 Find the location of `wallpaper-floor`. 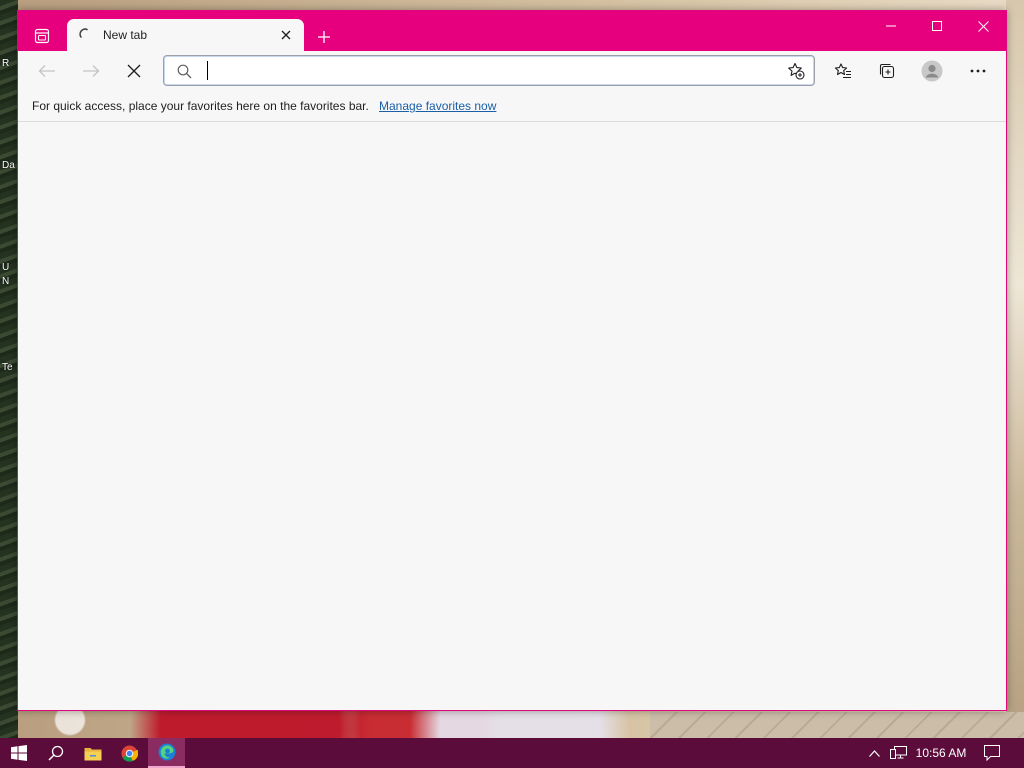

wallpaper-floor is located at coordinates (837, 725).